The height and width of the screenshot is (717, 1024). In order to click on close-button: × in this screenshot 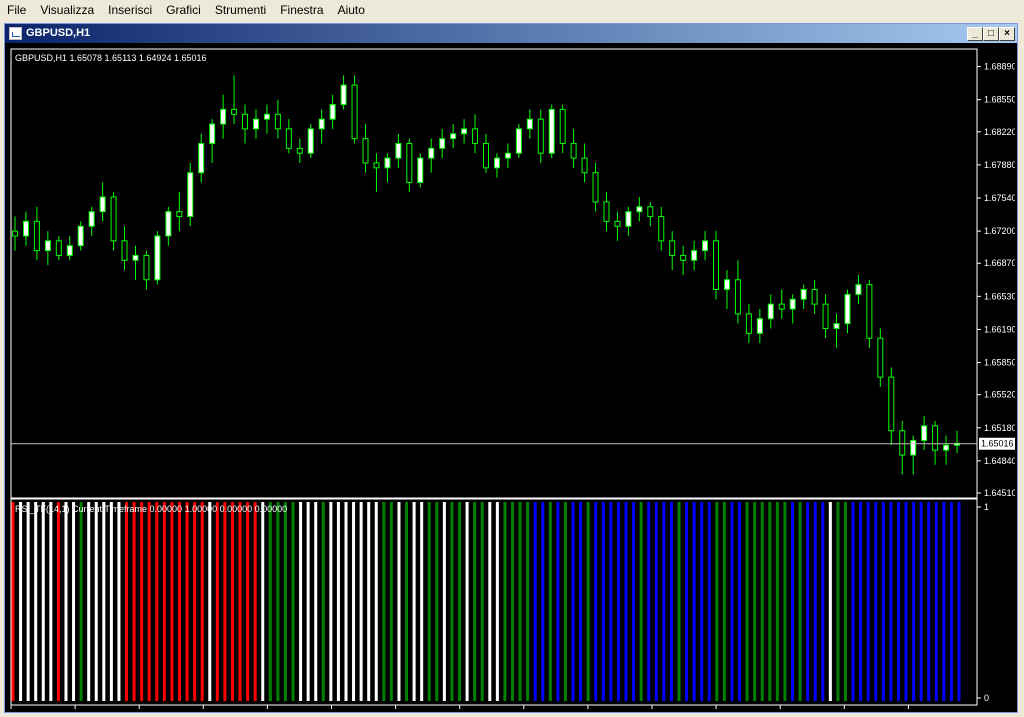, I will do `click(1007, 34)`.